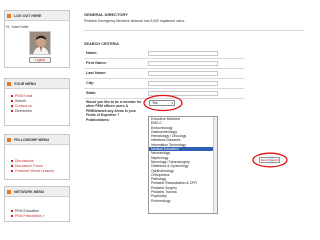  I want to click on last-name-field, so click(183, 73).